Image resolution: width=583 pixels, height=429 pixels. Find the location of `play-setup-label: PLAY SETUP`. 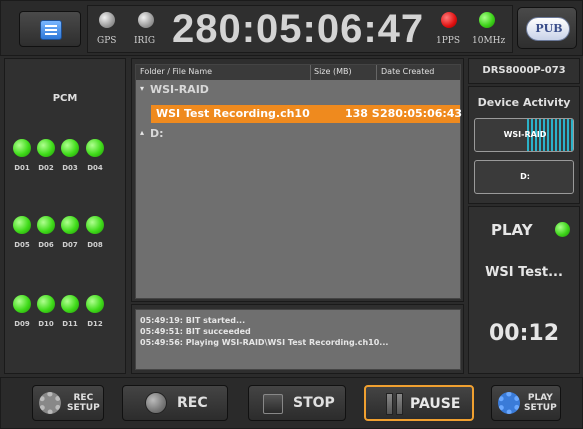

play-setup-label: PLAY SETUP is located at coordinates (540, 403).